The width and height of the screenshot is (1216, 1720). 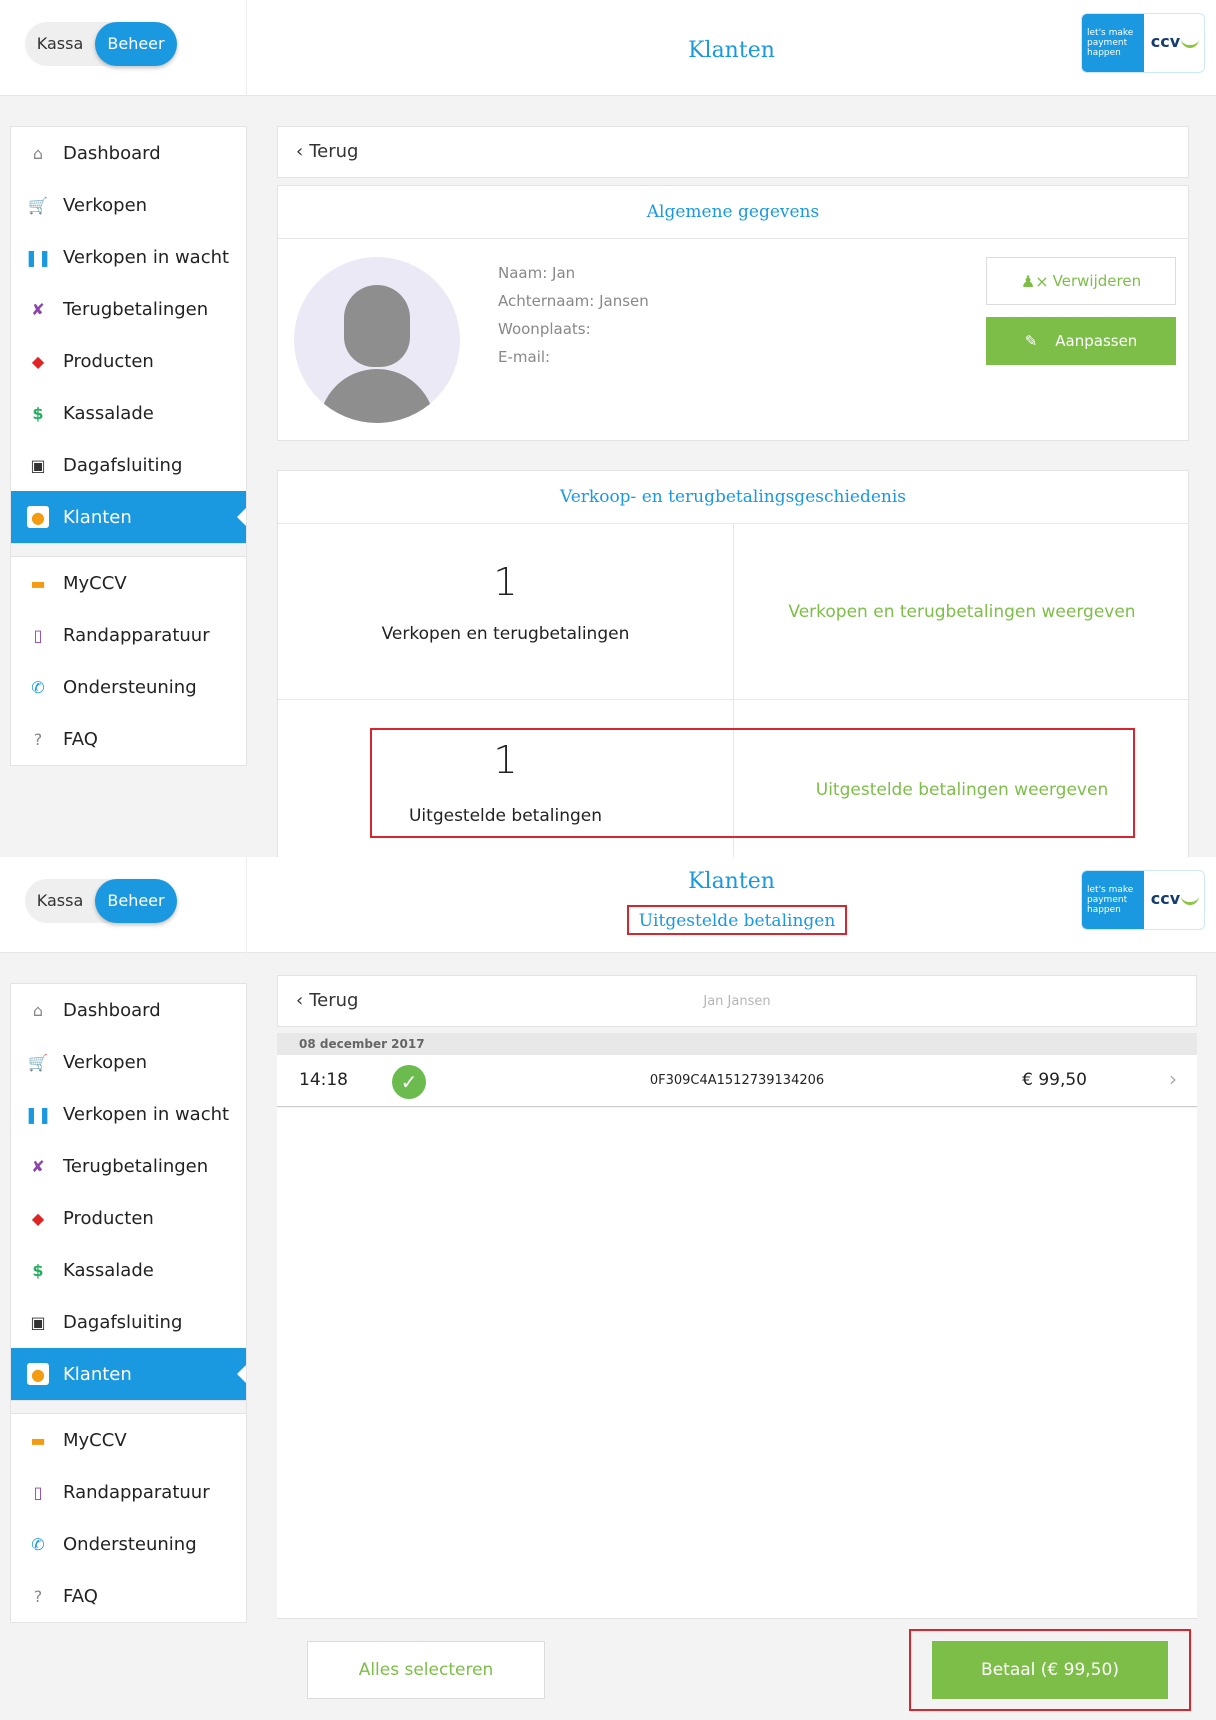 What do you see at coordinates (327, 151) in the screenshot?
I see `back-button: ‹ Terug` at bounding box center [327, 151].